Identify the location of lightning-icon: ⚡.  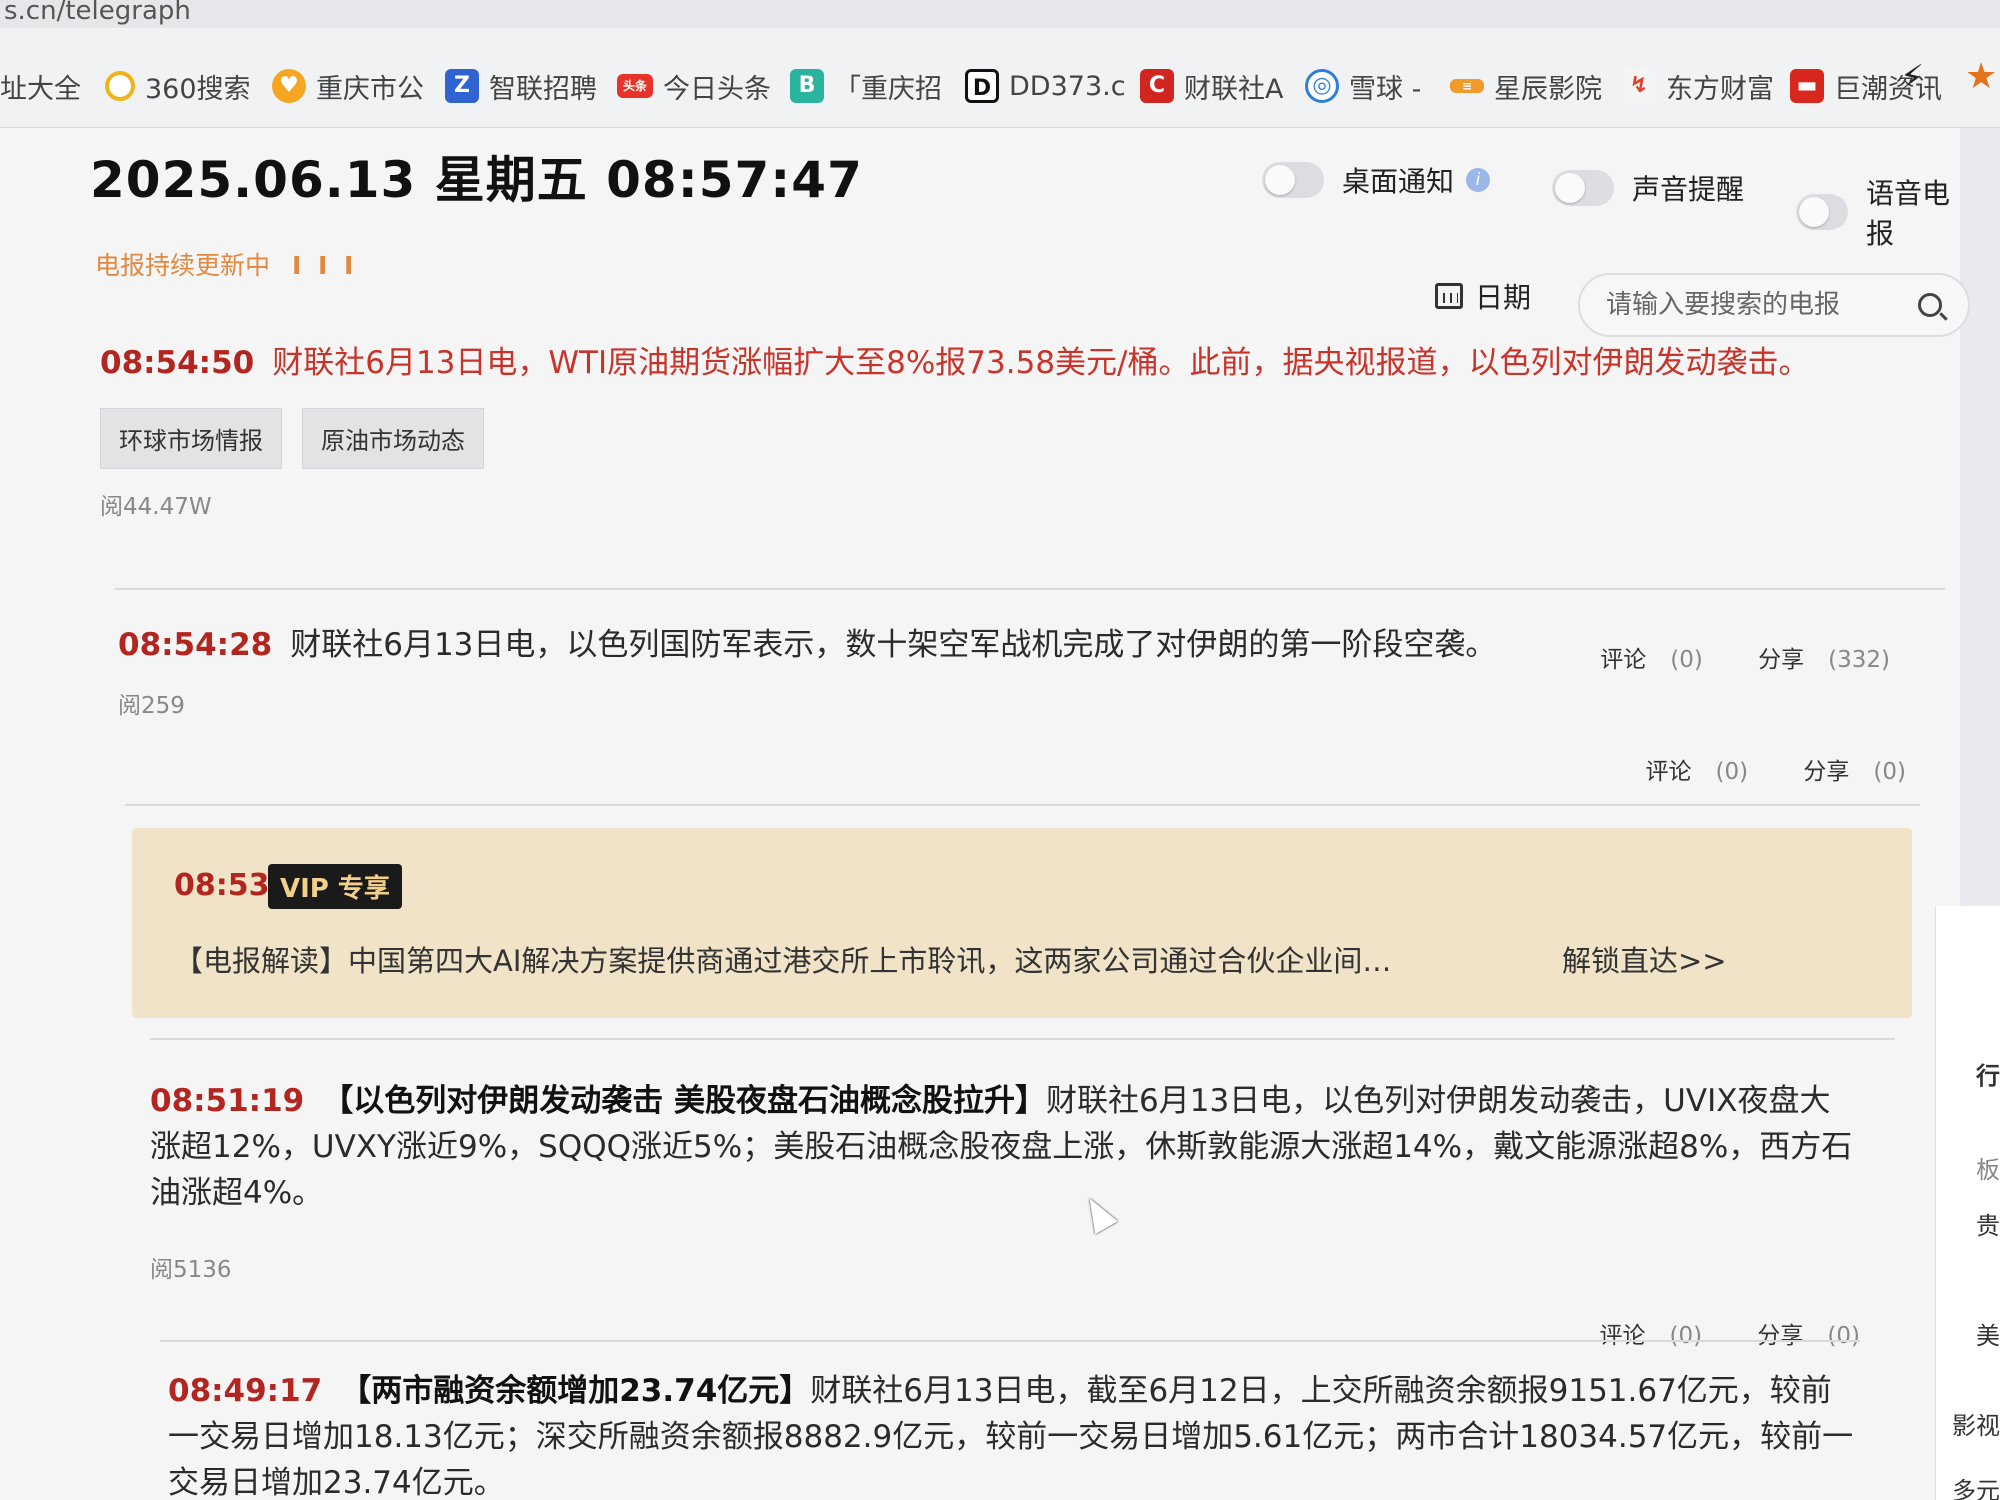
(1912, 78).